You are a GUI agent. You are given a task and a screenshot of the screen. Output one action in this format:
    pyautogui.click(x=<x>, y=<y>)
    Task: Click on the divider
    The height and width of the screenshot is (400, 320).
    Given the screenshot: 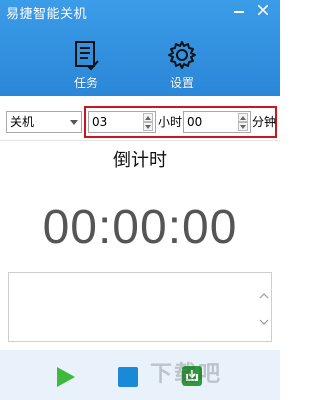 What is the action you would take?
    pyautogui.click(x=140, y=140)
    